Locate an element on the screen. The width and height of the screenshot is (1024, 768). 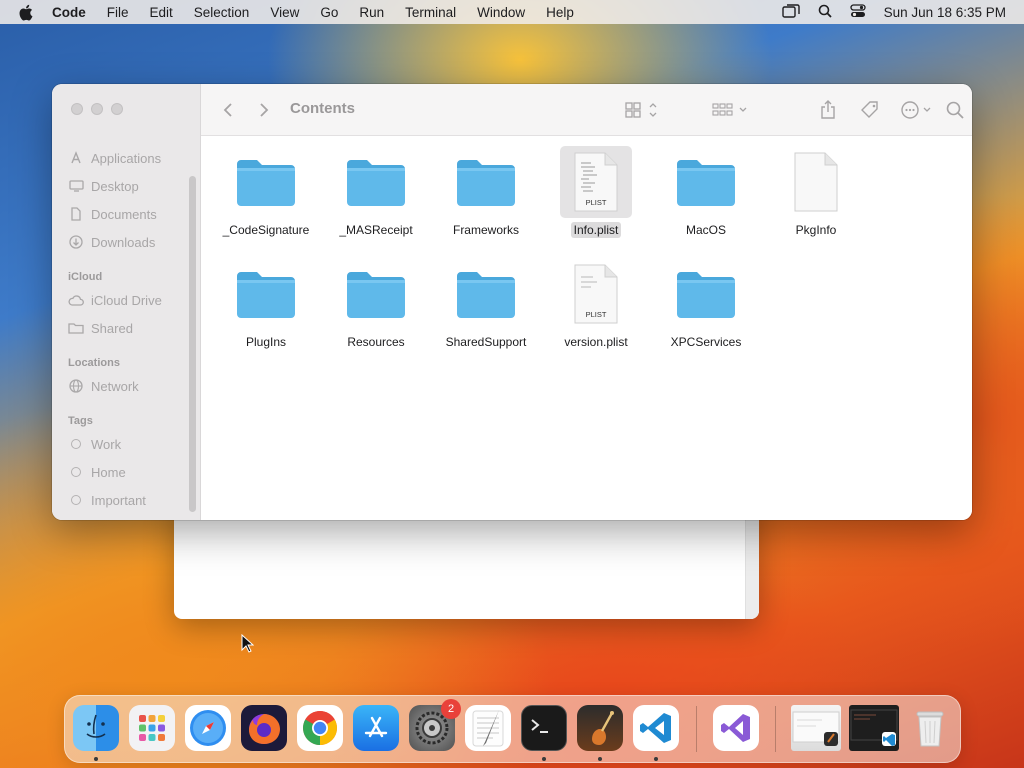
file-item: _MASReceipt is located at coordinates (376, 196).